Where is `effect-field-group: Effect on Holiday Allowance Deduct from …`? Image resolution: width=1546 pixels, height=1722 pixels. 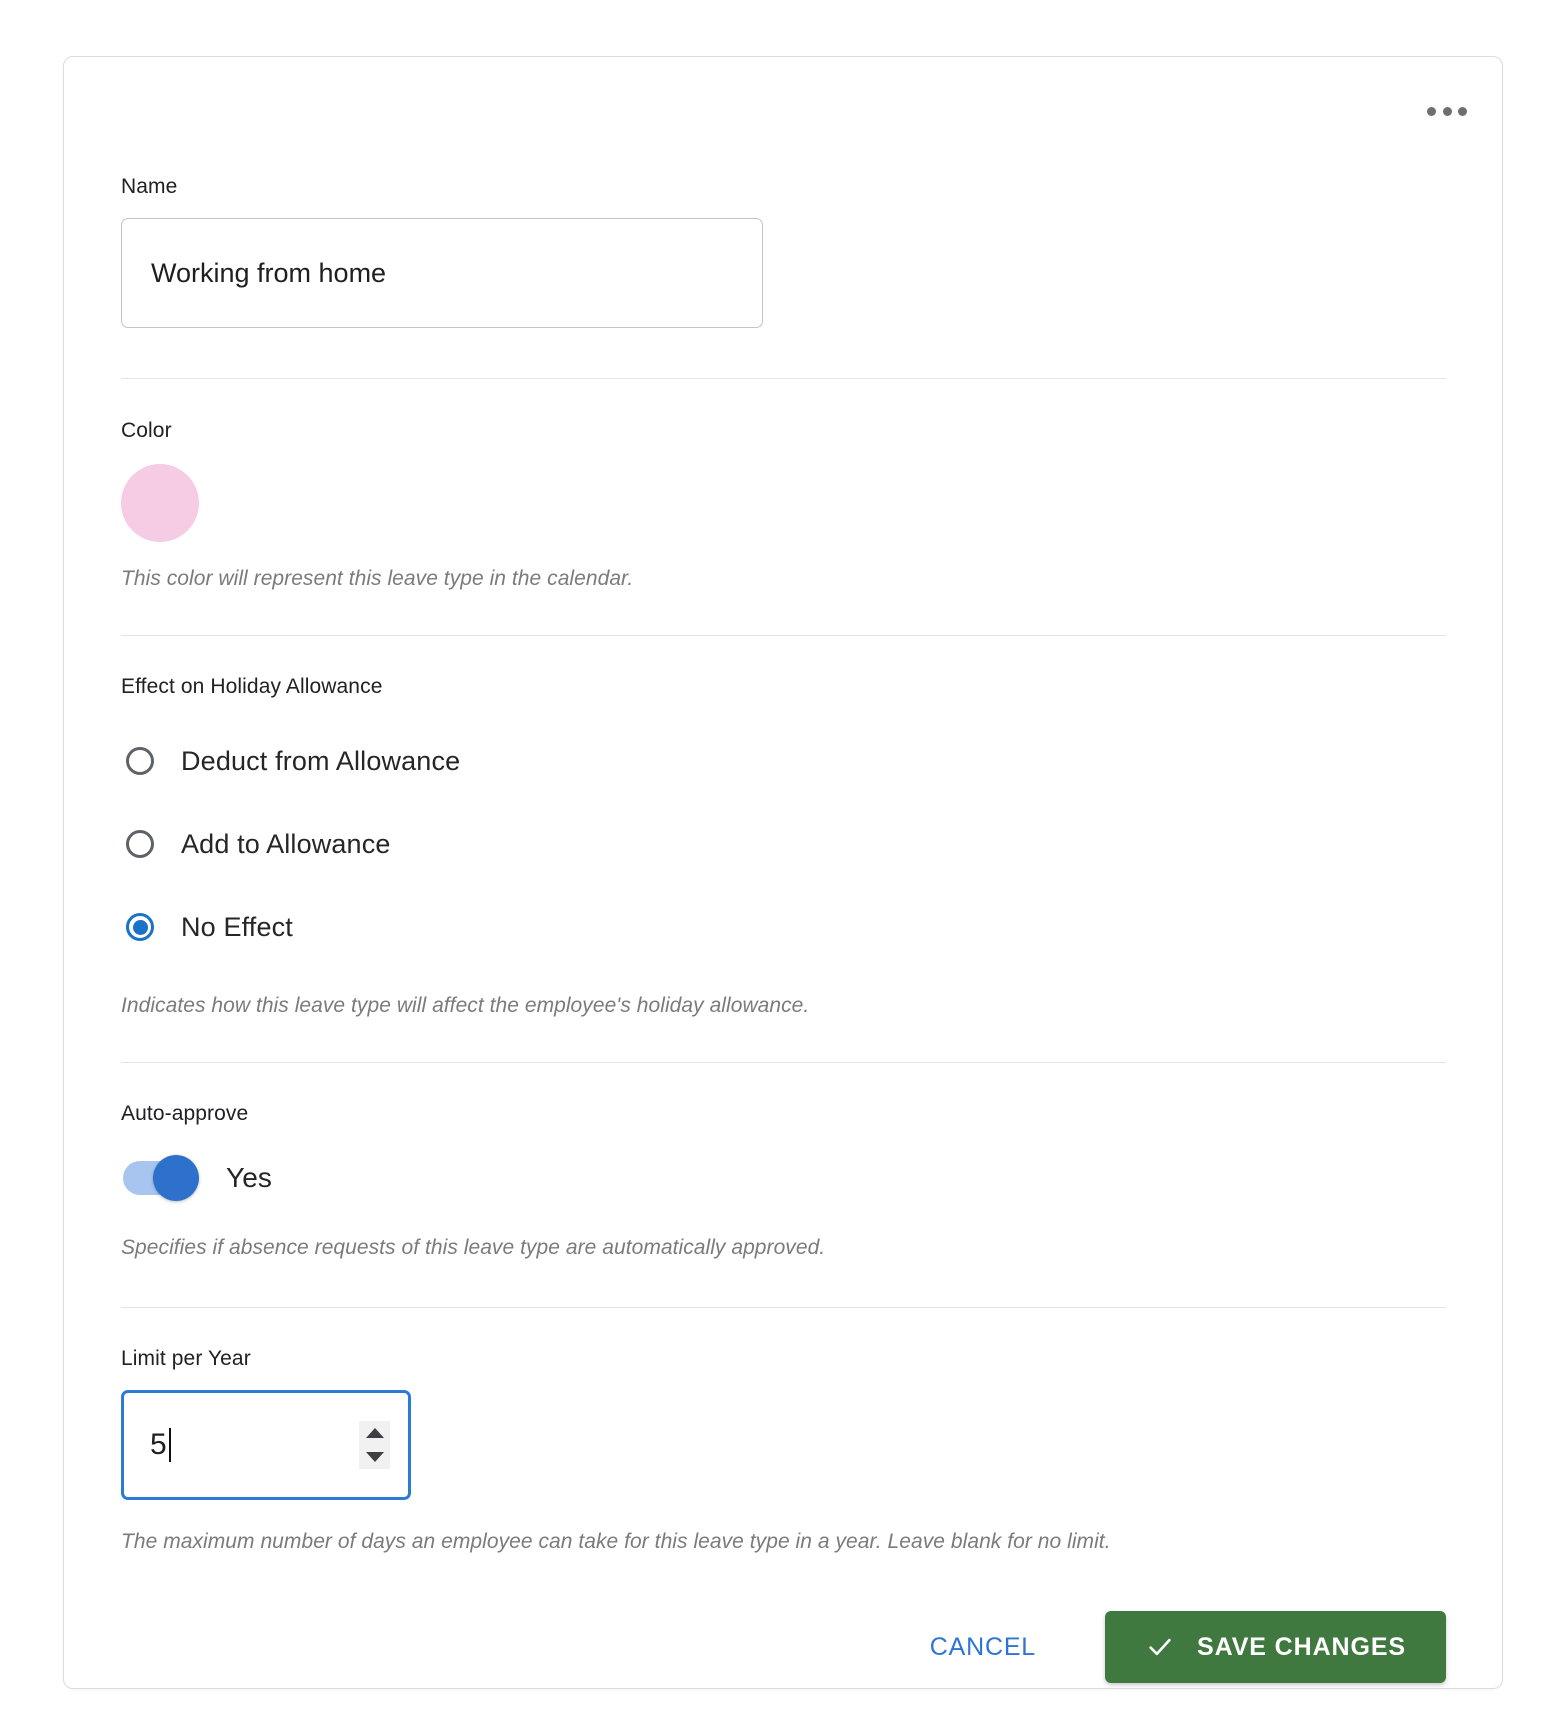
effect-field-group: Effect on Holiday Allowance Deduct from … is located at coordinates (465, 847).